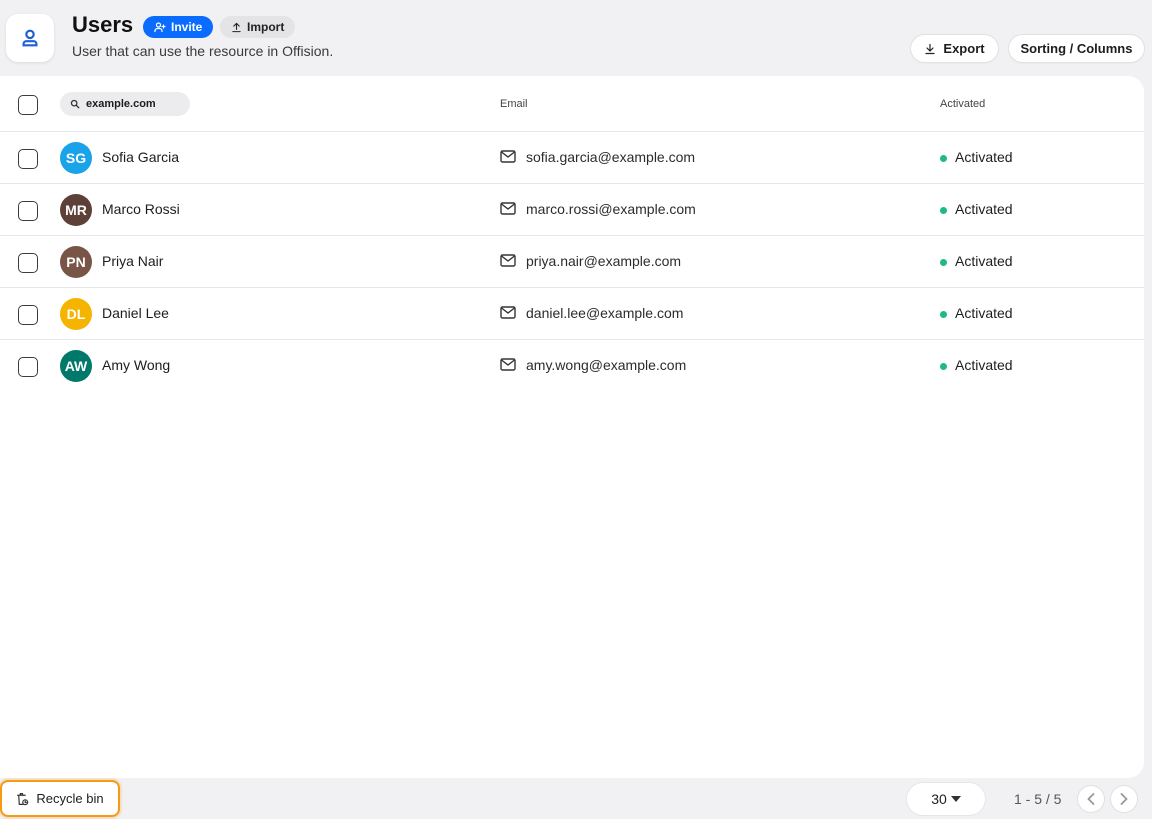 This screenshot has width=1152, height=819. Describe the element at coordinates (75, 104) in the screenshot. I see `search-icon` at that location.